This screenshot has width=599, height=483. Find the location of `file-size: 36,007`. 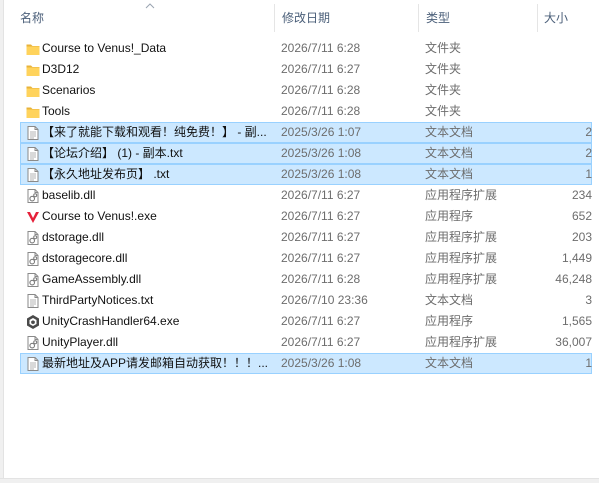

file-size: 36,007 is located at coordinates (573, 342).